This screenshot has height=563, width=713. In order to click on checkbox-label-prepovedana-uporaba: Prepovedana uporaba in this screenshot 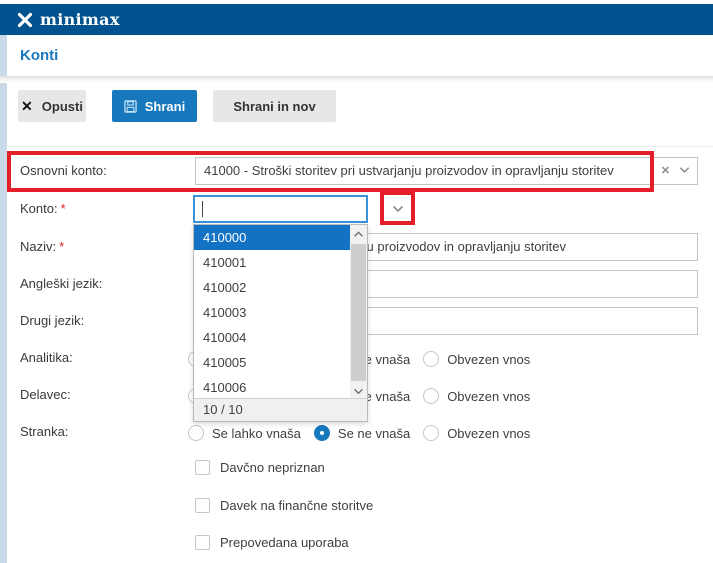, I will do `click(284, 542)`.